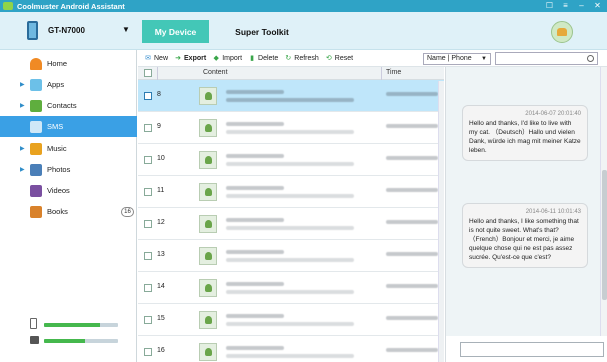 The height and width of the screenshot is (362, 607). What do you see at coordinates (161, 222) in the screenshot?
I see `row-number: 12` at bounding box center [161, 222].